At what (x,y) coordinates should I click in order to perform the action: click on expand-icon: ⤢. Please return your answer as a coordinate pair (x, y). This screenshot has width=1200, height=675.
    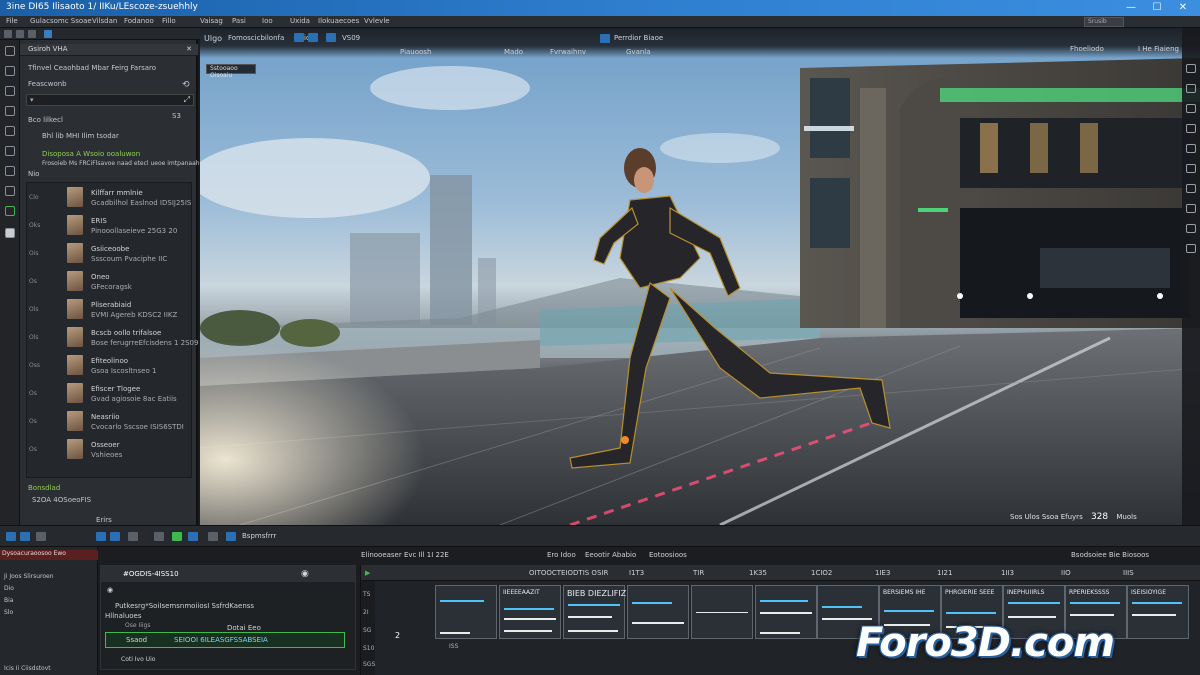
    Looking at the image, I should click on (187, 100).